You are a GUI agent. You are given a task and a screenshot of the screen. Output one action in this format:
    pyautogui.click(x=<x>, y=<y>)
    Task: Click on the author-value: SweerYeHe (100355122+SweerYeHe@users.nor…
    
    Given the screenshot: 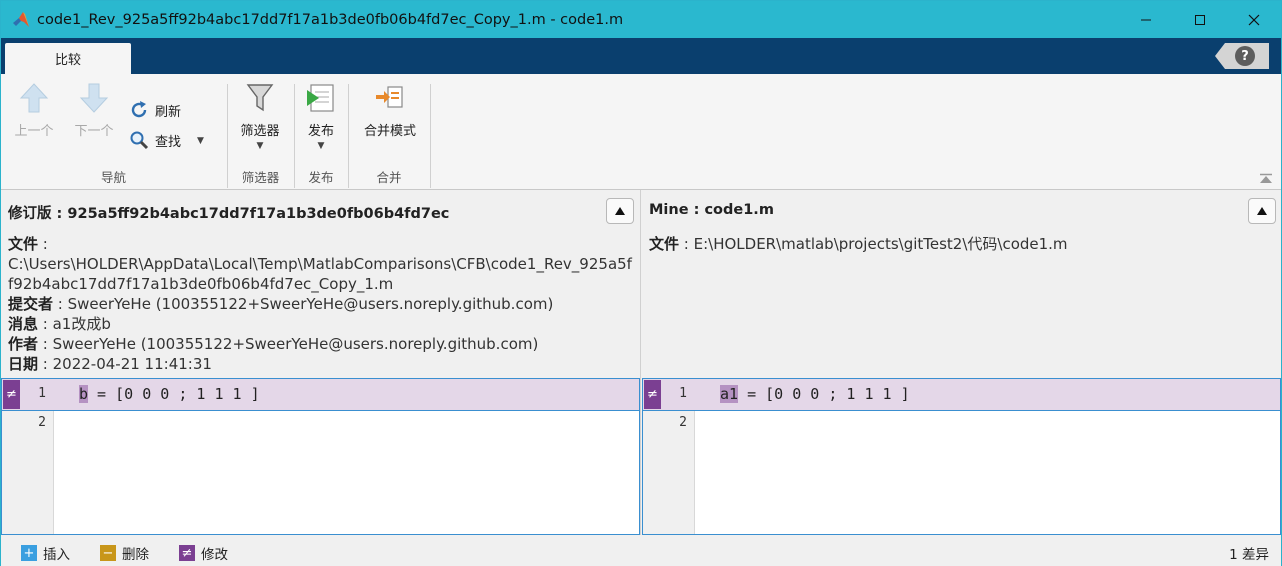 What is the action you would take?
    pyautogui.click(x=295, y=344)
    